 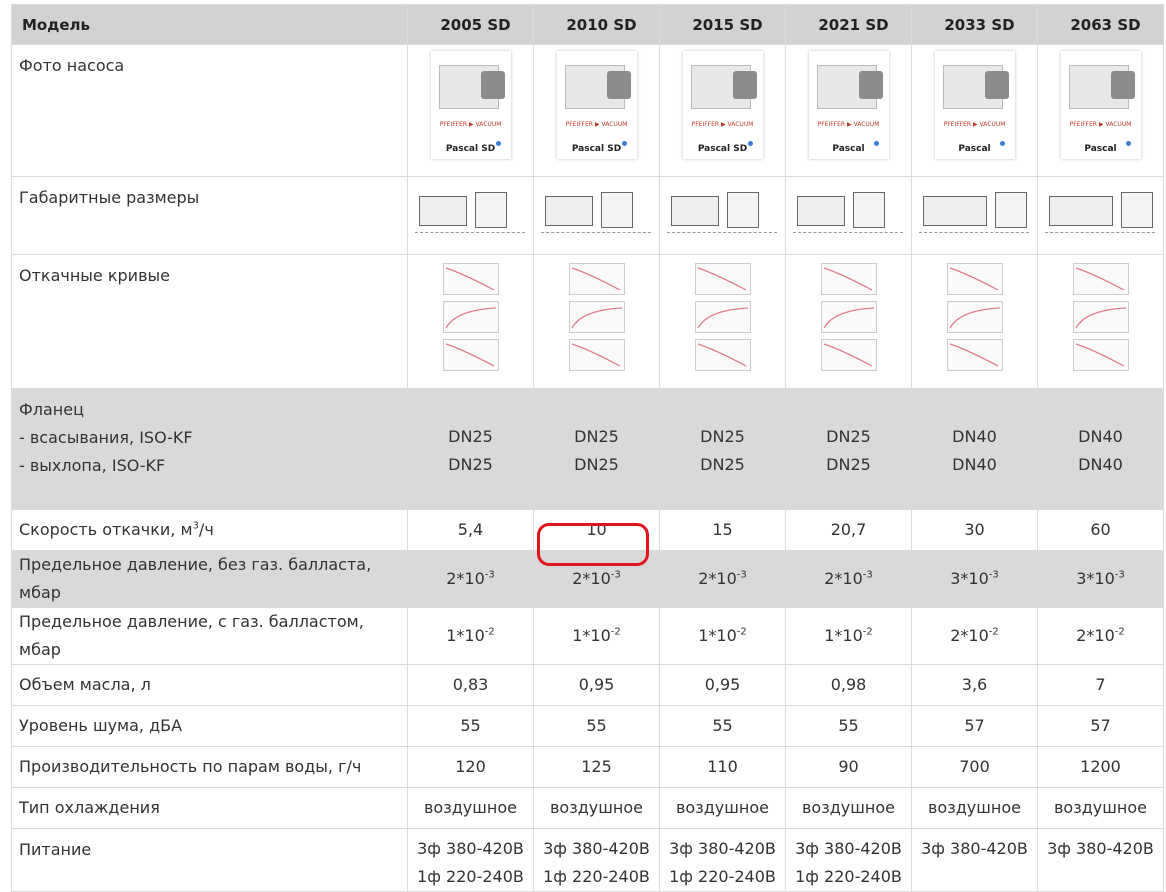 I want to click on header-model: Модель, so click(x=209, y=24).